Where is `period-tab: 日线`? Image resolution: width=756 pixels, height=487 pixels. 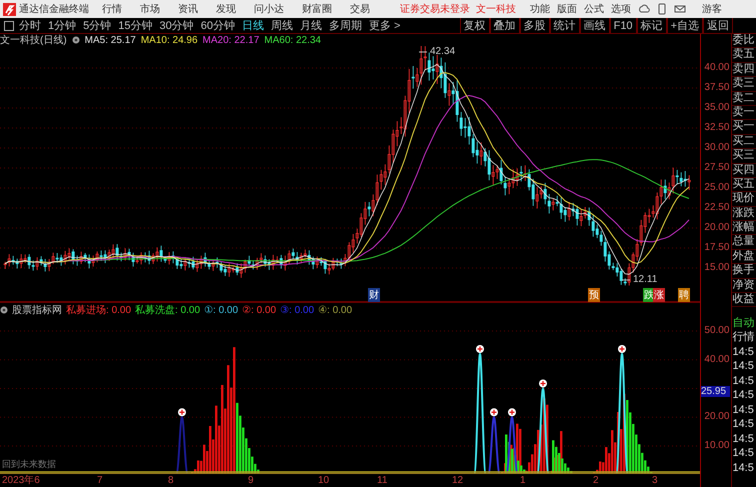 period-tab: 日线 is located at coordinates (253, 25).